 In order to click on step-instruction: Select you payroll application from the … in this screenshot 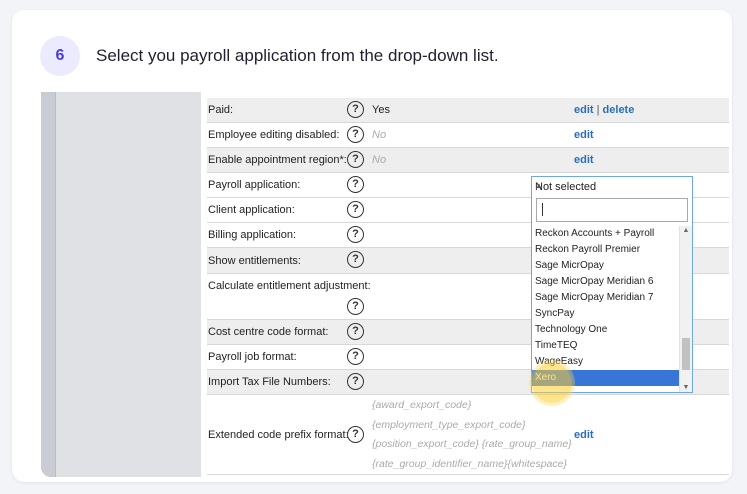, I will do `click(297, 55)`.